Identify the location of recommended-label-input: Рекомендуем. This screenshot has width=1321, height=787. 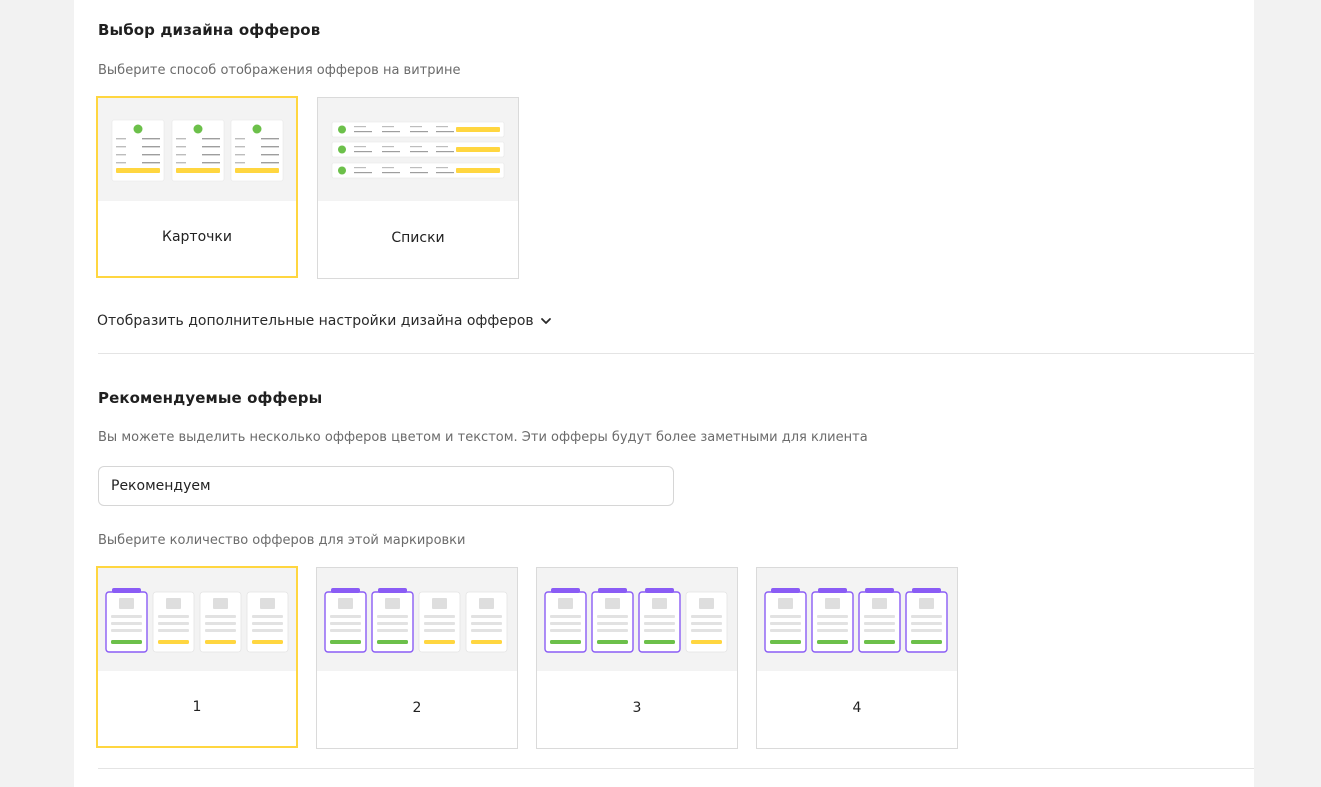
(386, 486).